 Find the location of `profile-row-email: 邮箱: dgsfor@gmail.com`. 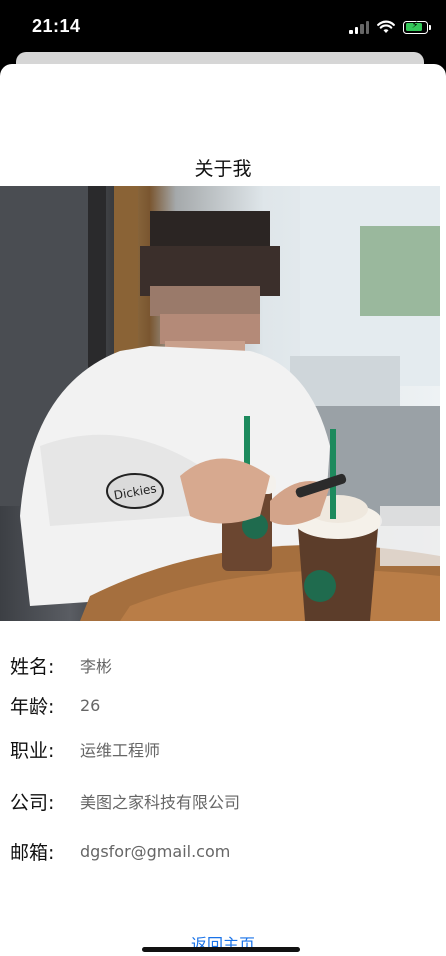

profile-row-email: 邮箱: dgsfor@gmail.com is located at coordinates (120, 851).